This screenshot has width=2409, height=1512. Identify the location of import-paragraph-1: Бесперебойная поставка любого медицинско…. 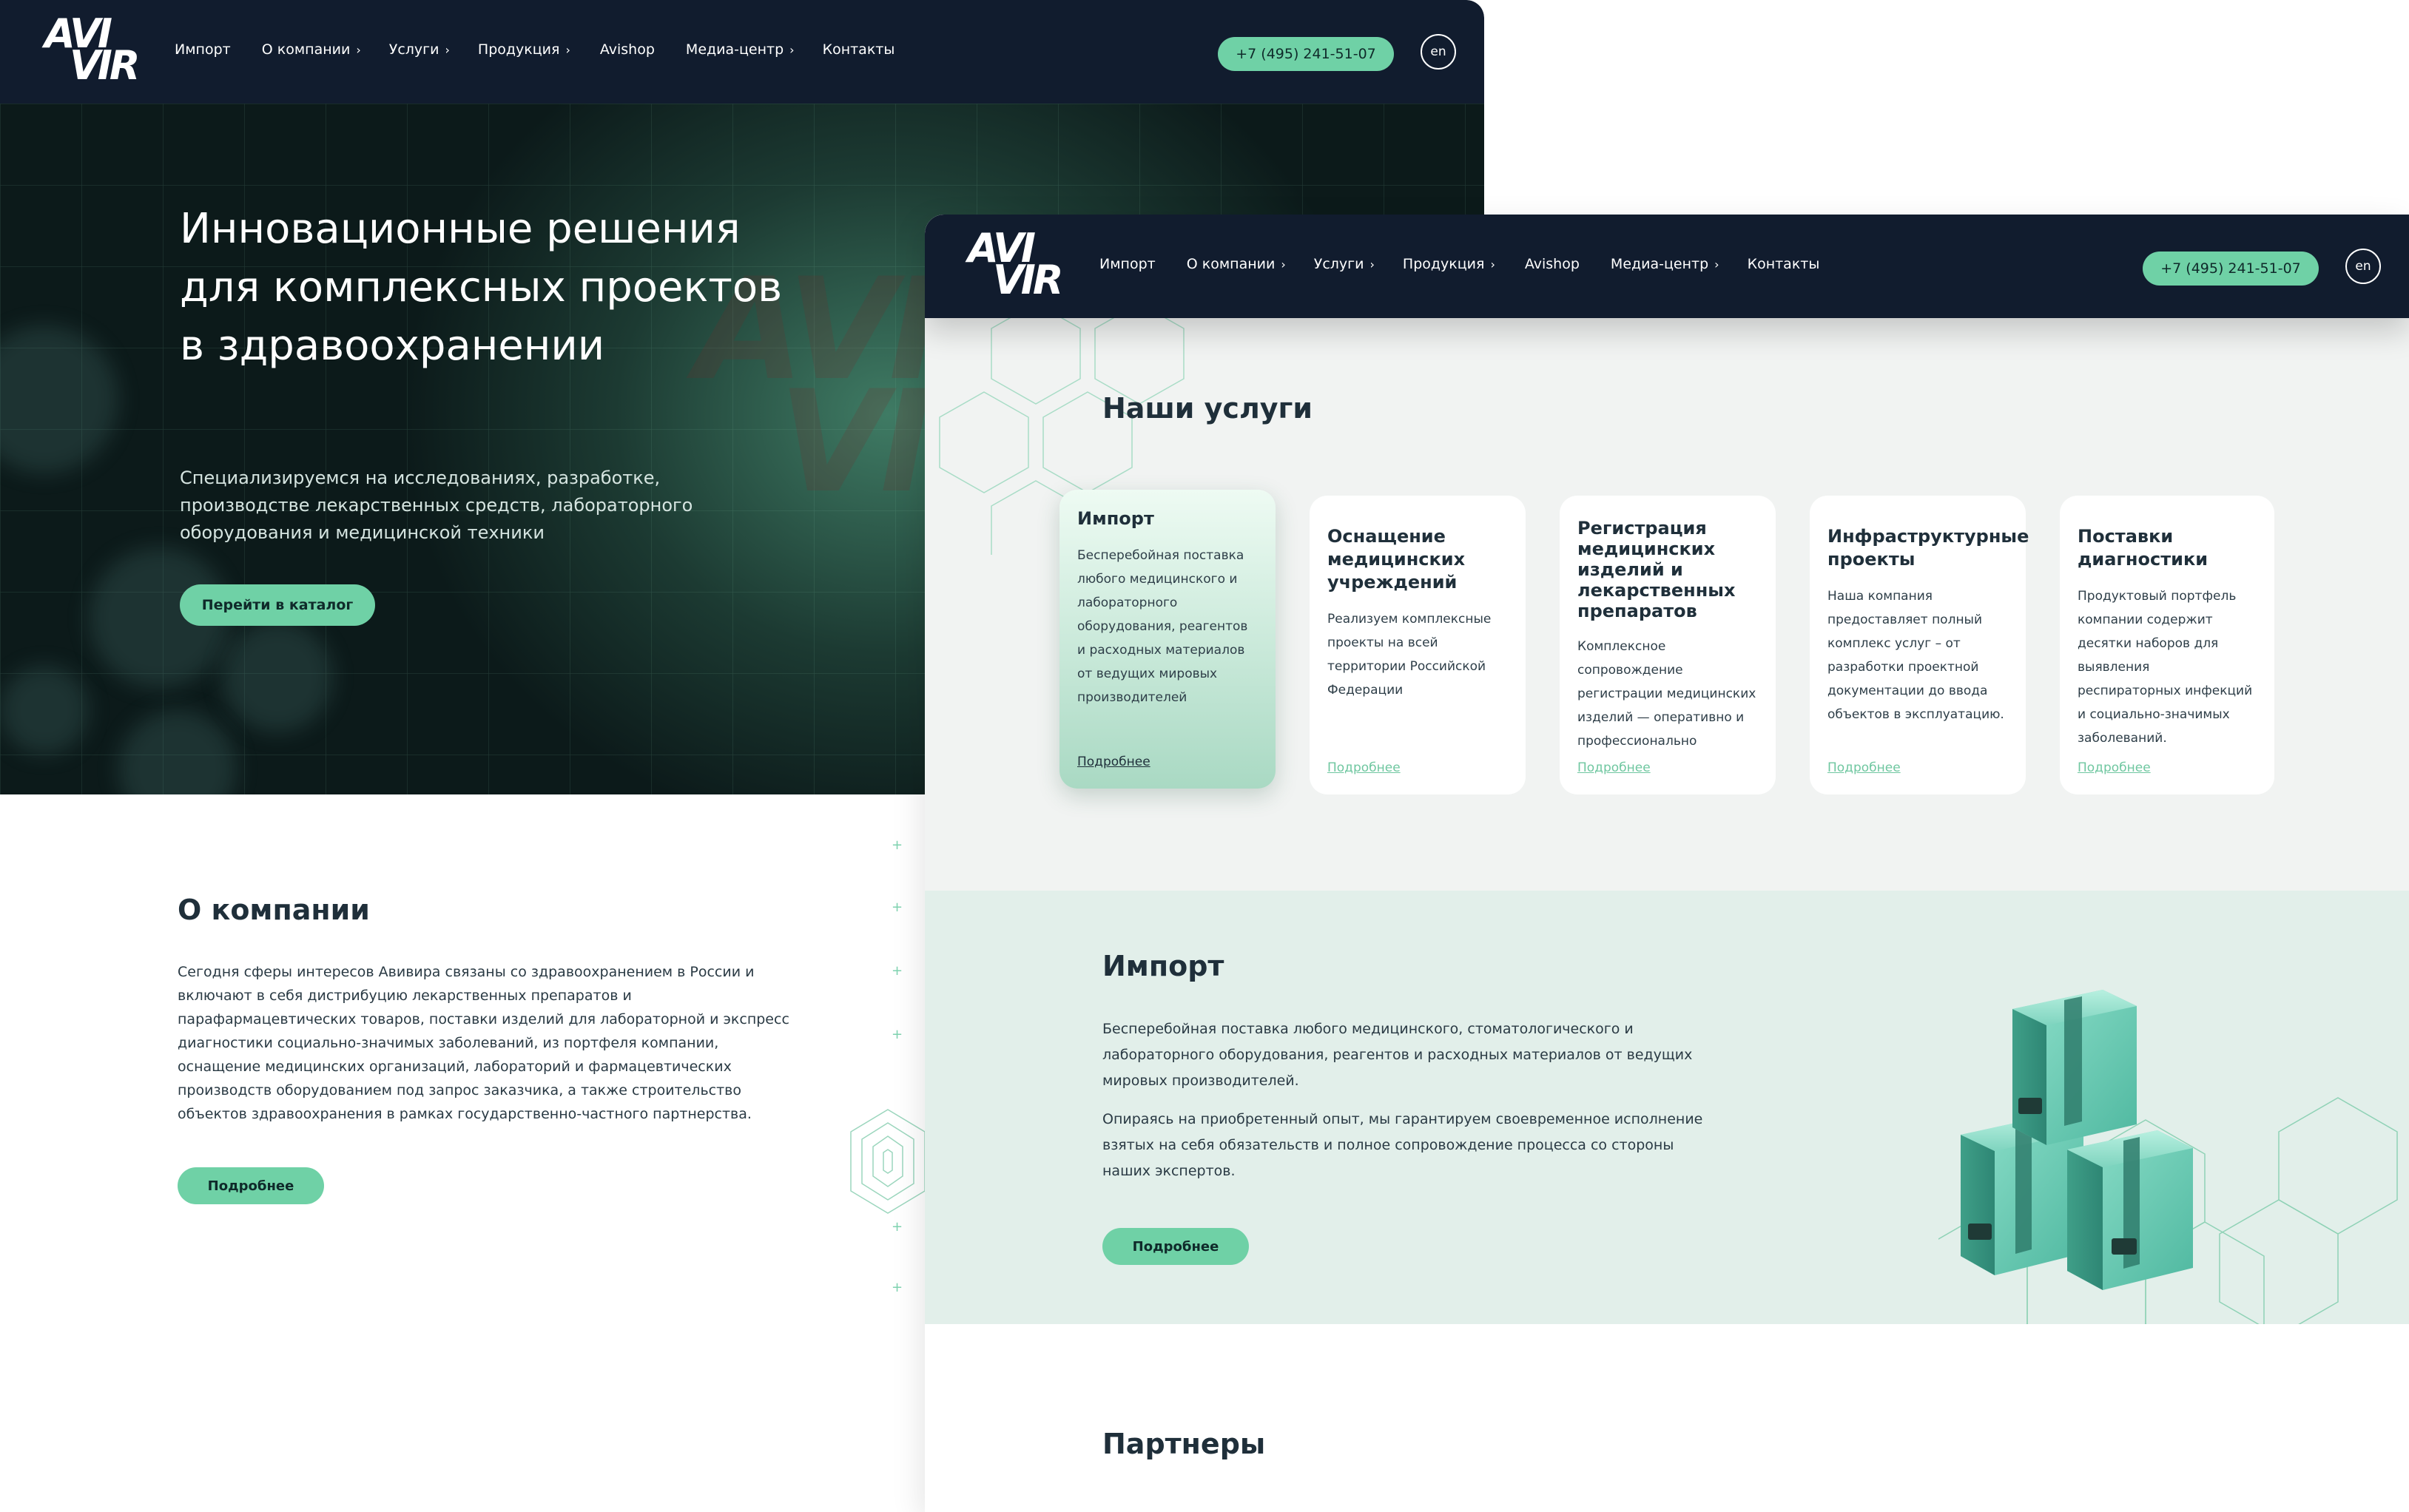
(1397, 1055).